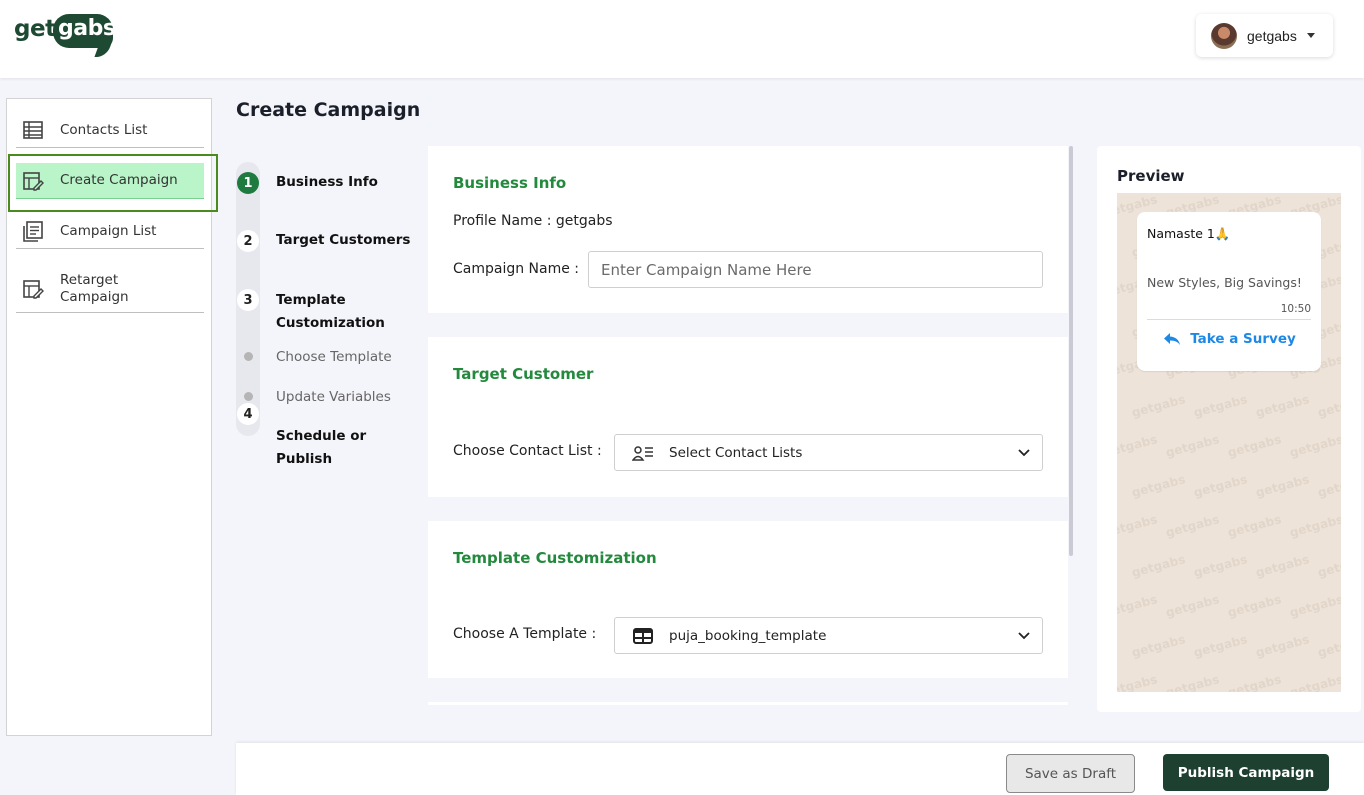  Describe the element at coordinates (33, 289) in the screenshot. I see `retarget-campaign-icon` at that location.